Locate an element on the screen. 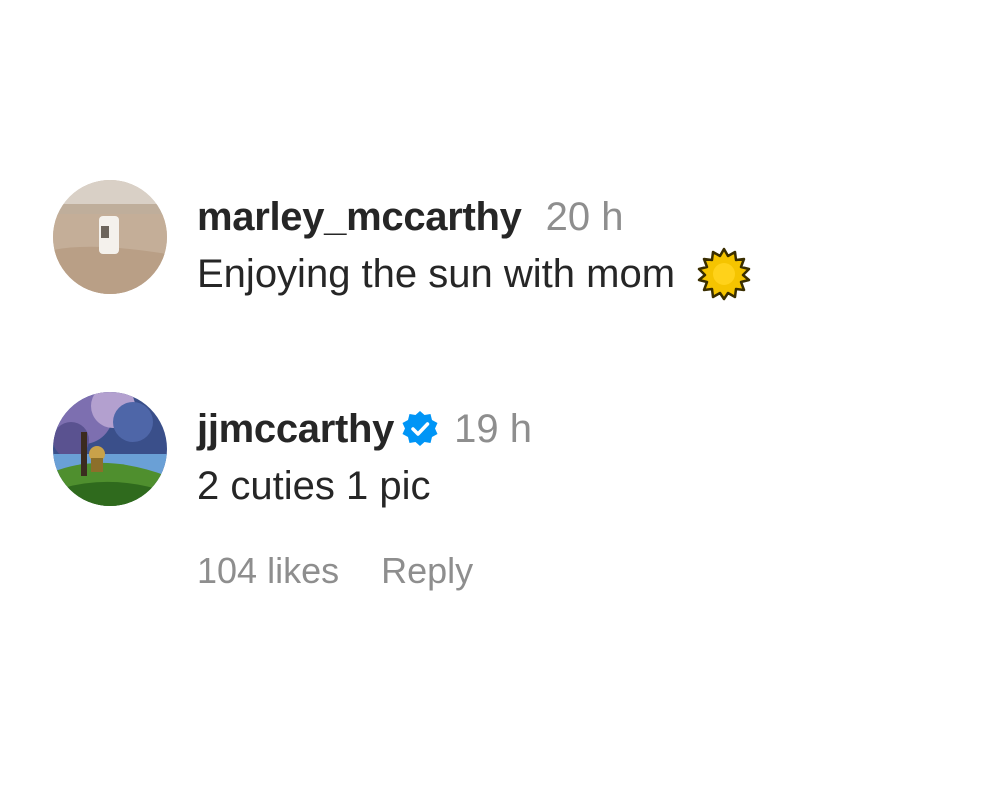  verified-badge-icon is located at coordinates (420, 429).